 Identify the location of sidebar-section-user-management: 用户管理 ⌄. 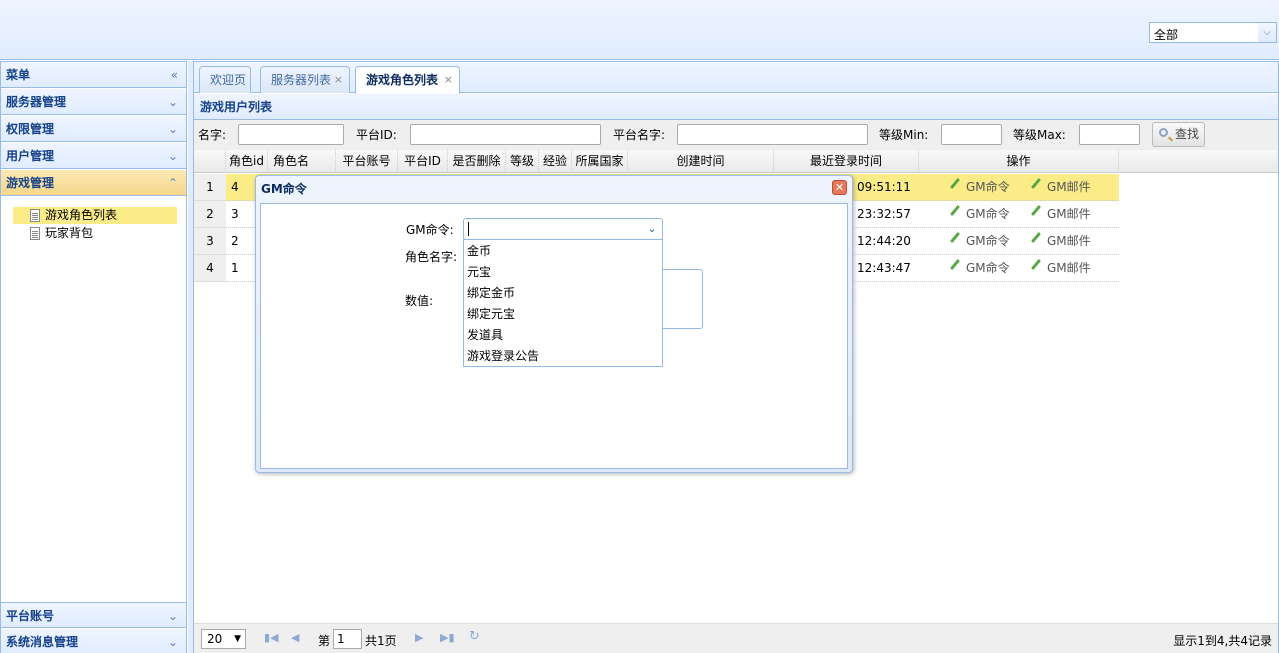
(93, 156).